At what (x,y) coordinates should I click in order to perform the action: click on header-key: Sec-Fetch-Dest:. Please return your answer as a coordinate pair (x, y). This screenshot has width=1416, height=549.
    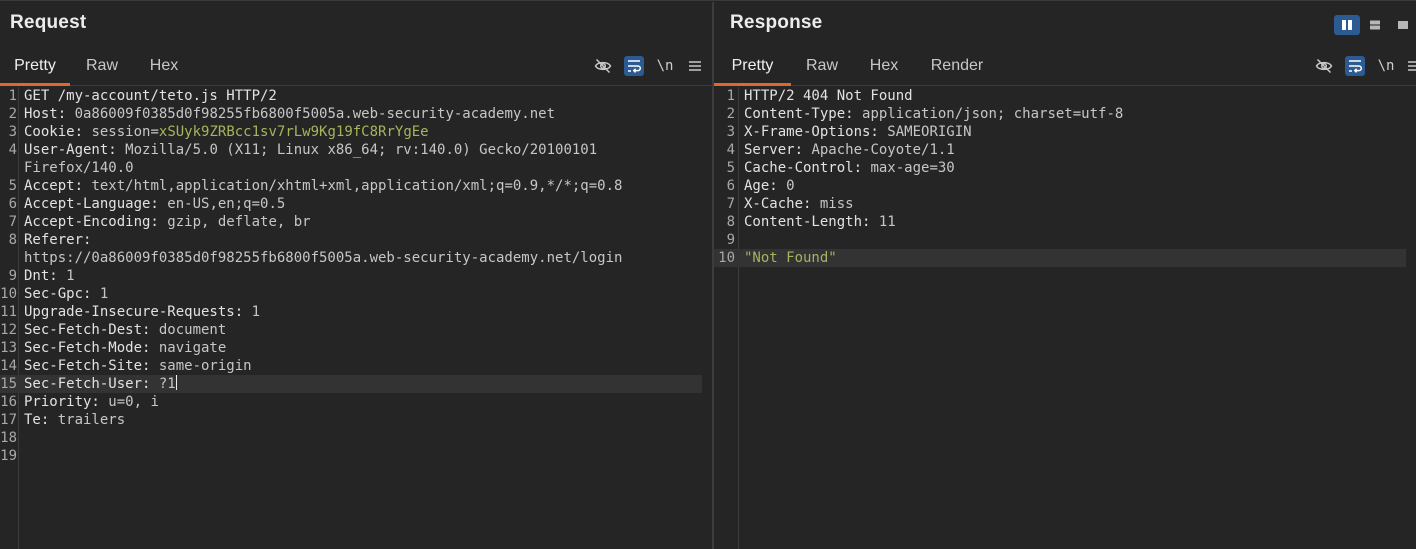
    Looking at the image, I should click on (91, 330).